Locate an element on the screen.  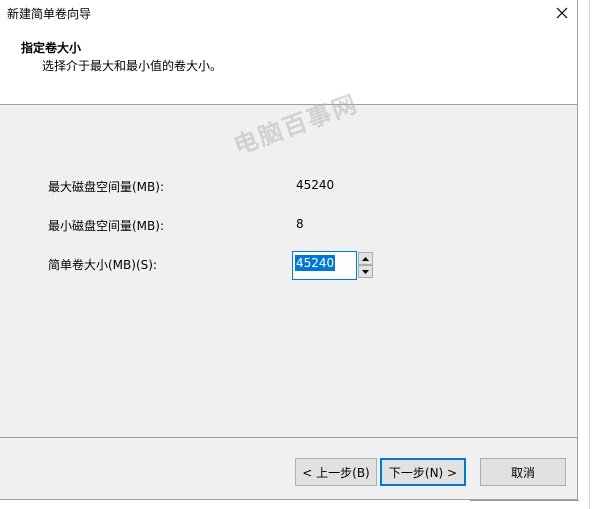
background-window-edge is located at coordinates (589, 254).